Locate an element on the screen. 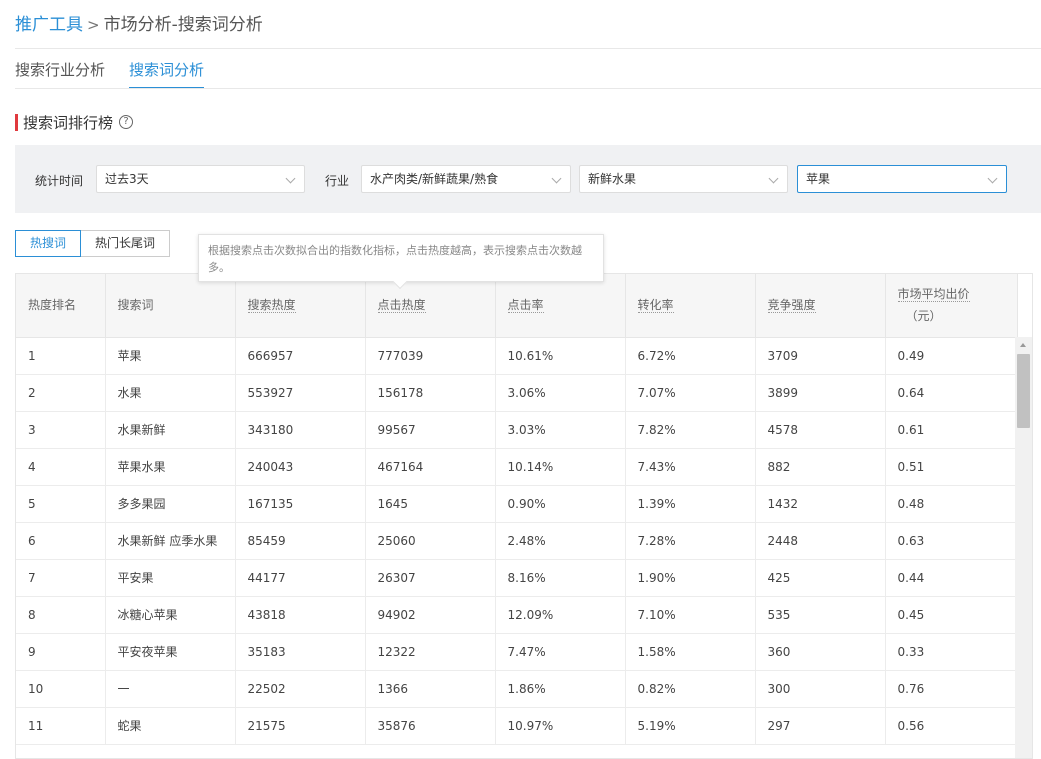 Image resolution: width=1041 pixels, height=759 pixels. industry-level1-select: 水产肉类/新鲜蔬果/熟食 is located at coordinates (466, 179).